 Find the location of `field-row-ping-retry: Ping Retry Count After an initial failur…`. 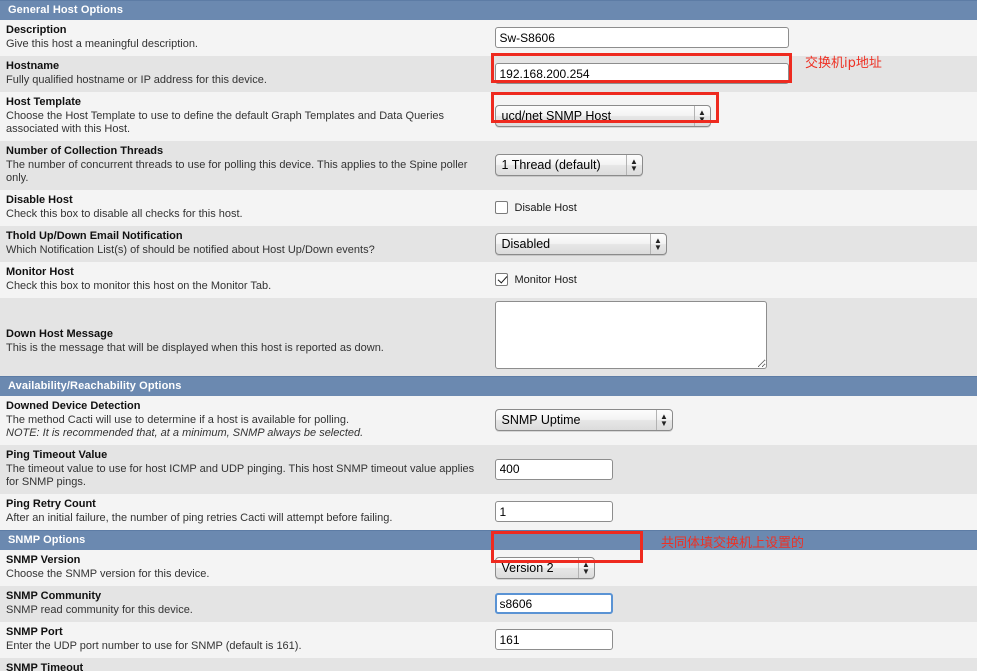

field-row-ping-retry: Ping Retry Count After an initial failur… is located at coordinates (488, 512).